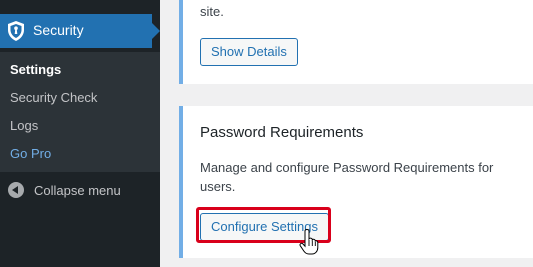 The height and width of the screenshot is (267, 533). Describe the element at coordinates (156, 31) in the screenshot. I see `current-menu-arrow` at that location.